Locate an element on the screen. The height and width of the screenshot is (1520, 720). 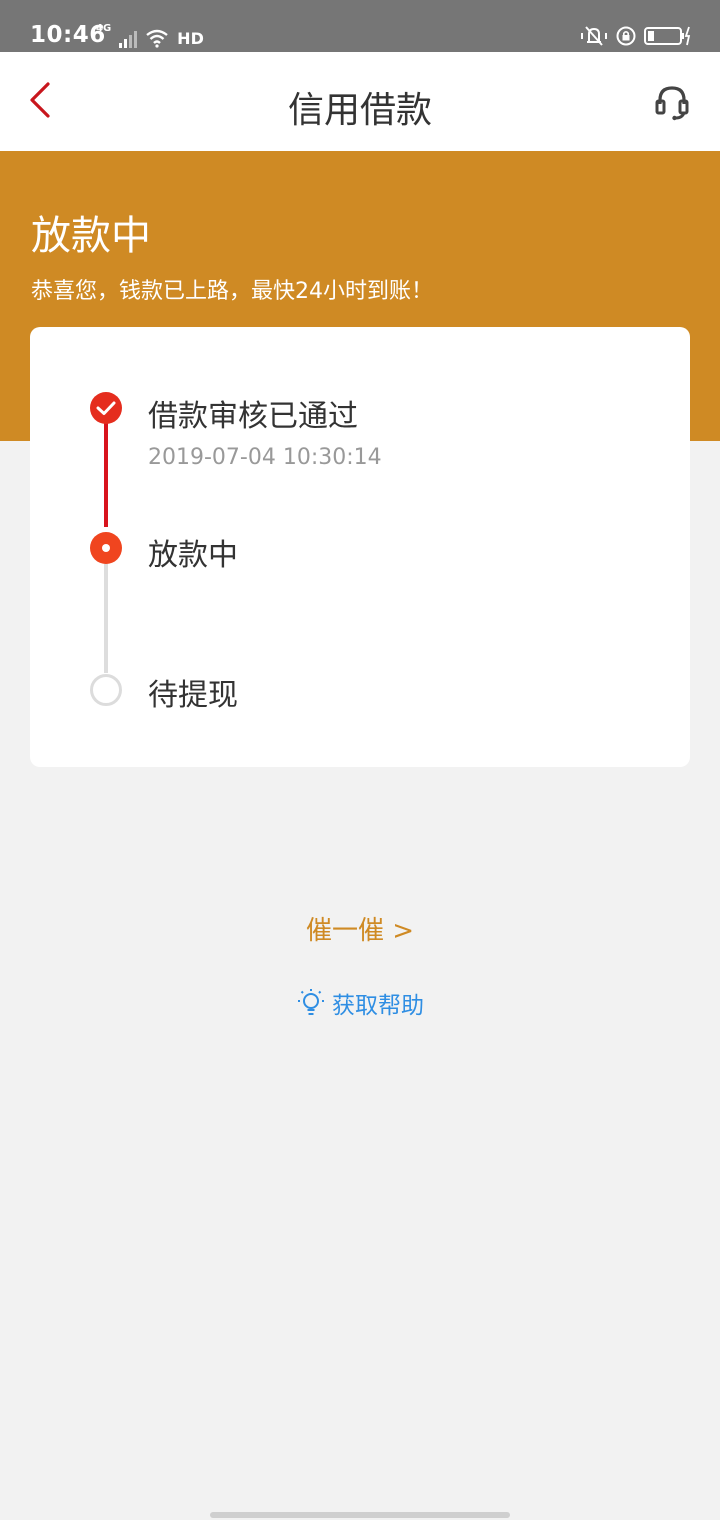
urge-button: 催一催 > is located at coordinates (360, 928).